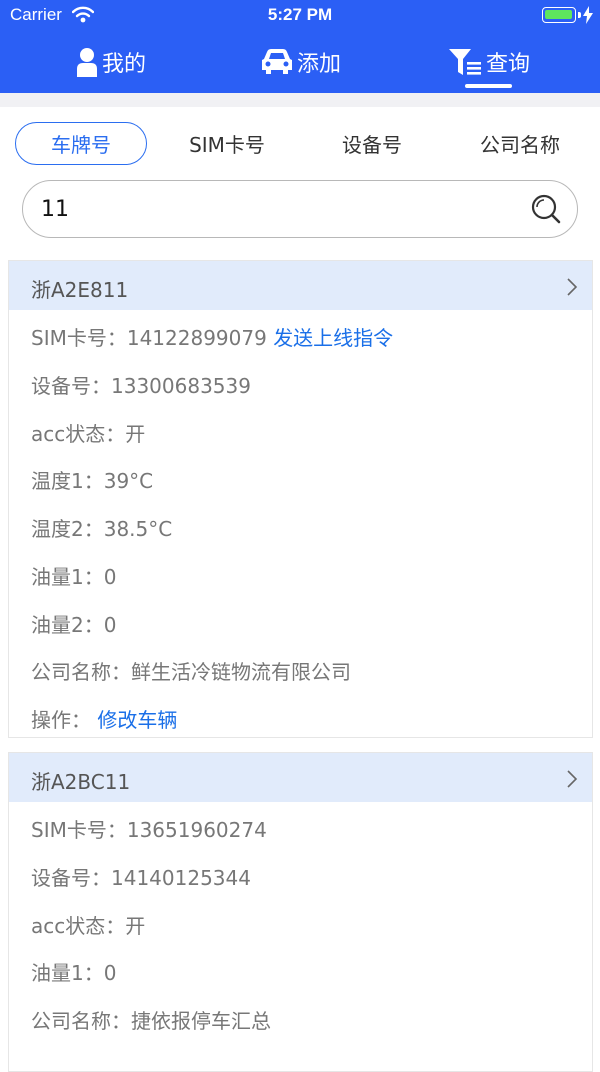  I want to click on active-tab-indicator, so click(488, 86).